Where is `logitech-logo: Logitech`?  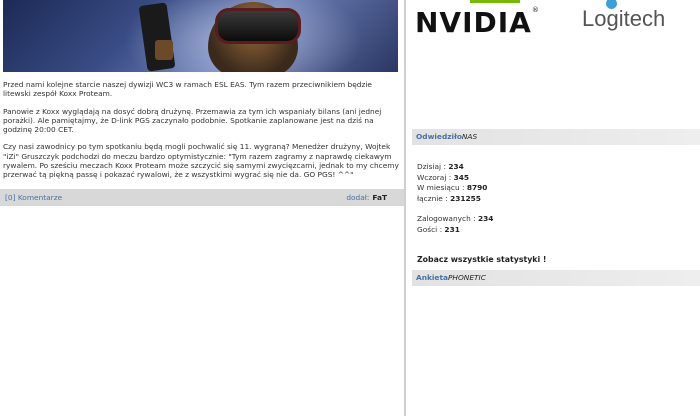 logitech-logo: Logitech is located at coordinates (624, 16).